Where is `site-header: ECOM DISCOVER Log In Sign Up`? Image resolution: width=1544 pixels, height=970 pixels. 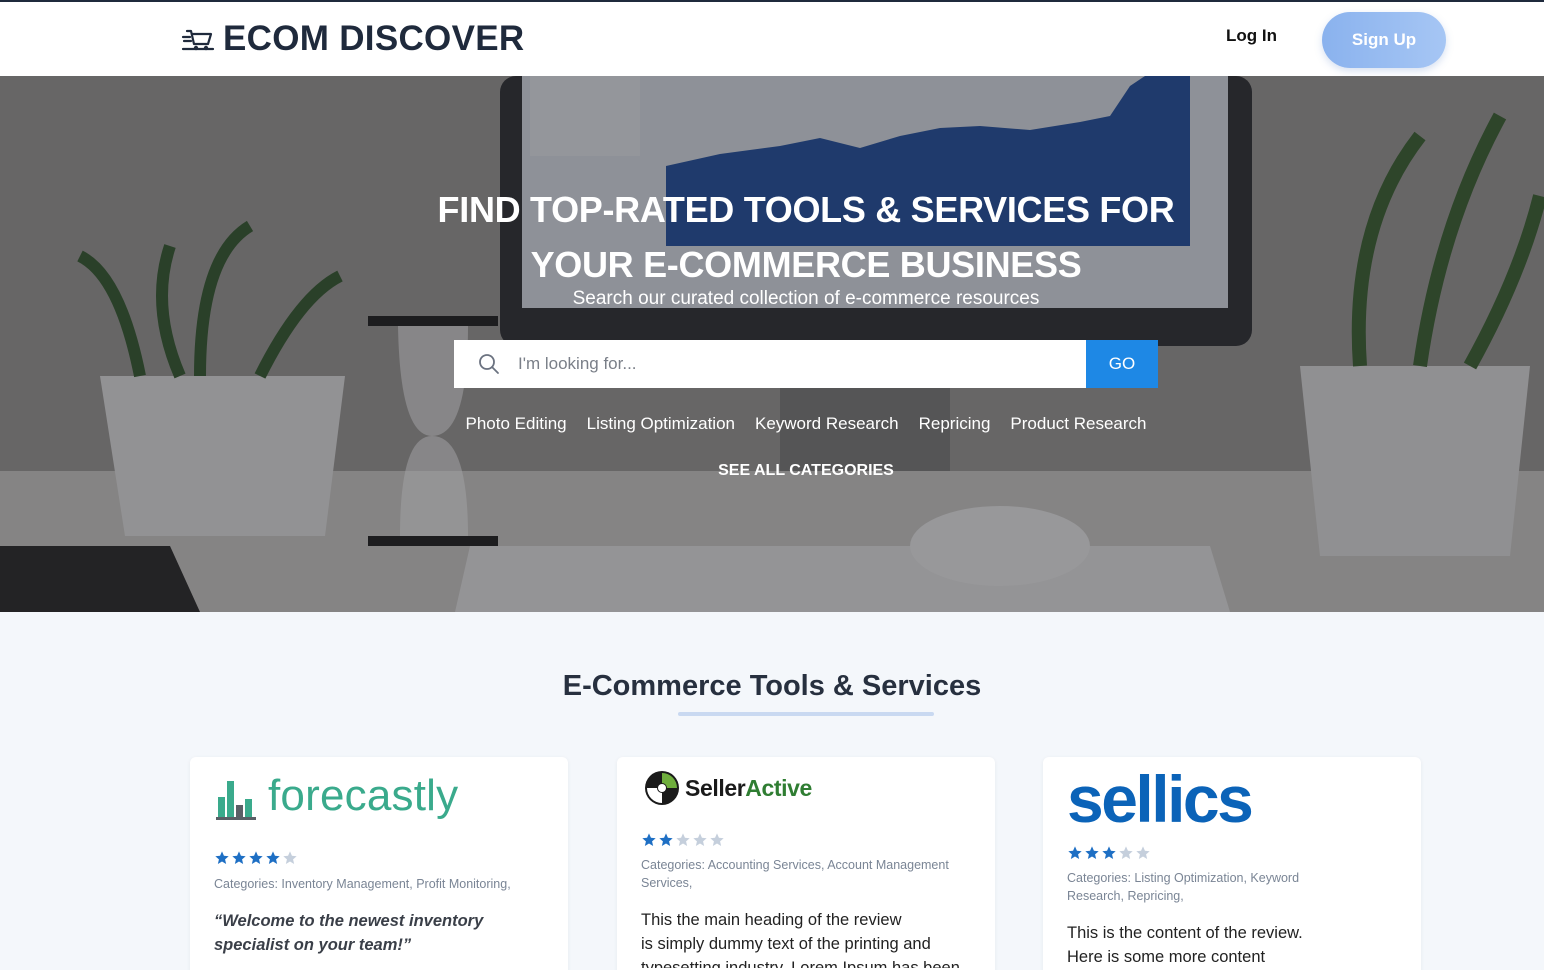 site-header: ECOM DISCOVER Log In Sign Up is located at coordinates (772, 39).